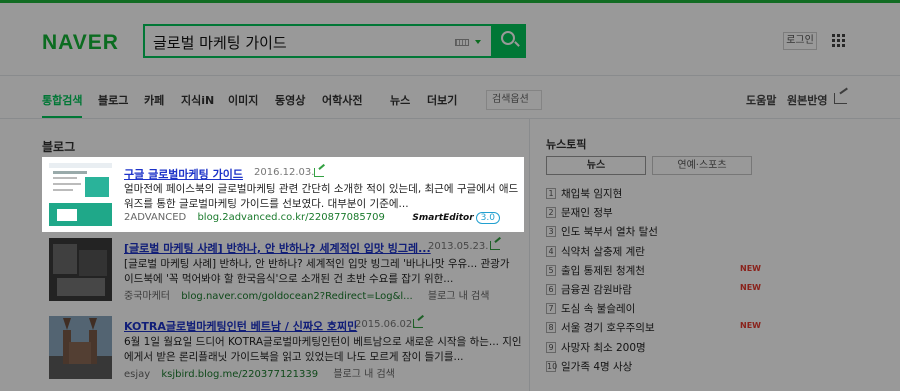  What do you see at coordinates (137, 374) in the screenshot?
I see `result-author: esjay` at bounding box center [137, 374].